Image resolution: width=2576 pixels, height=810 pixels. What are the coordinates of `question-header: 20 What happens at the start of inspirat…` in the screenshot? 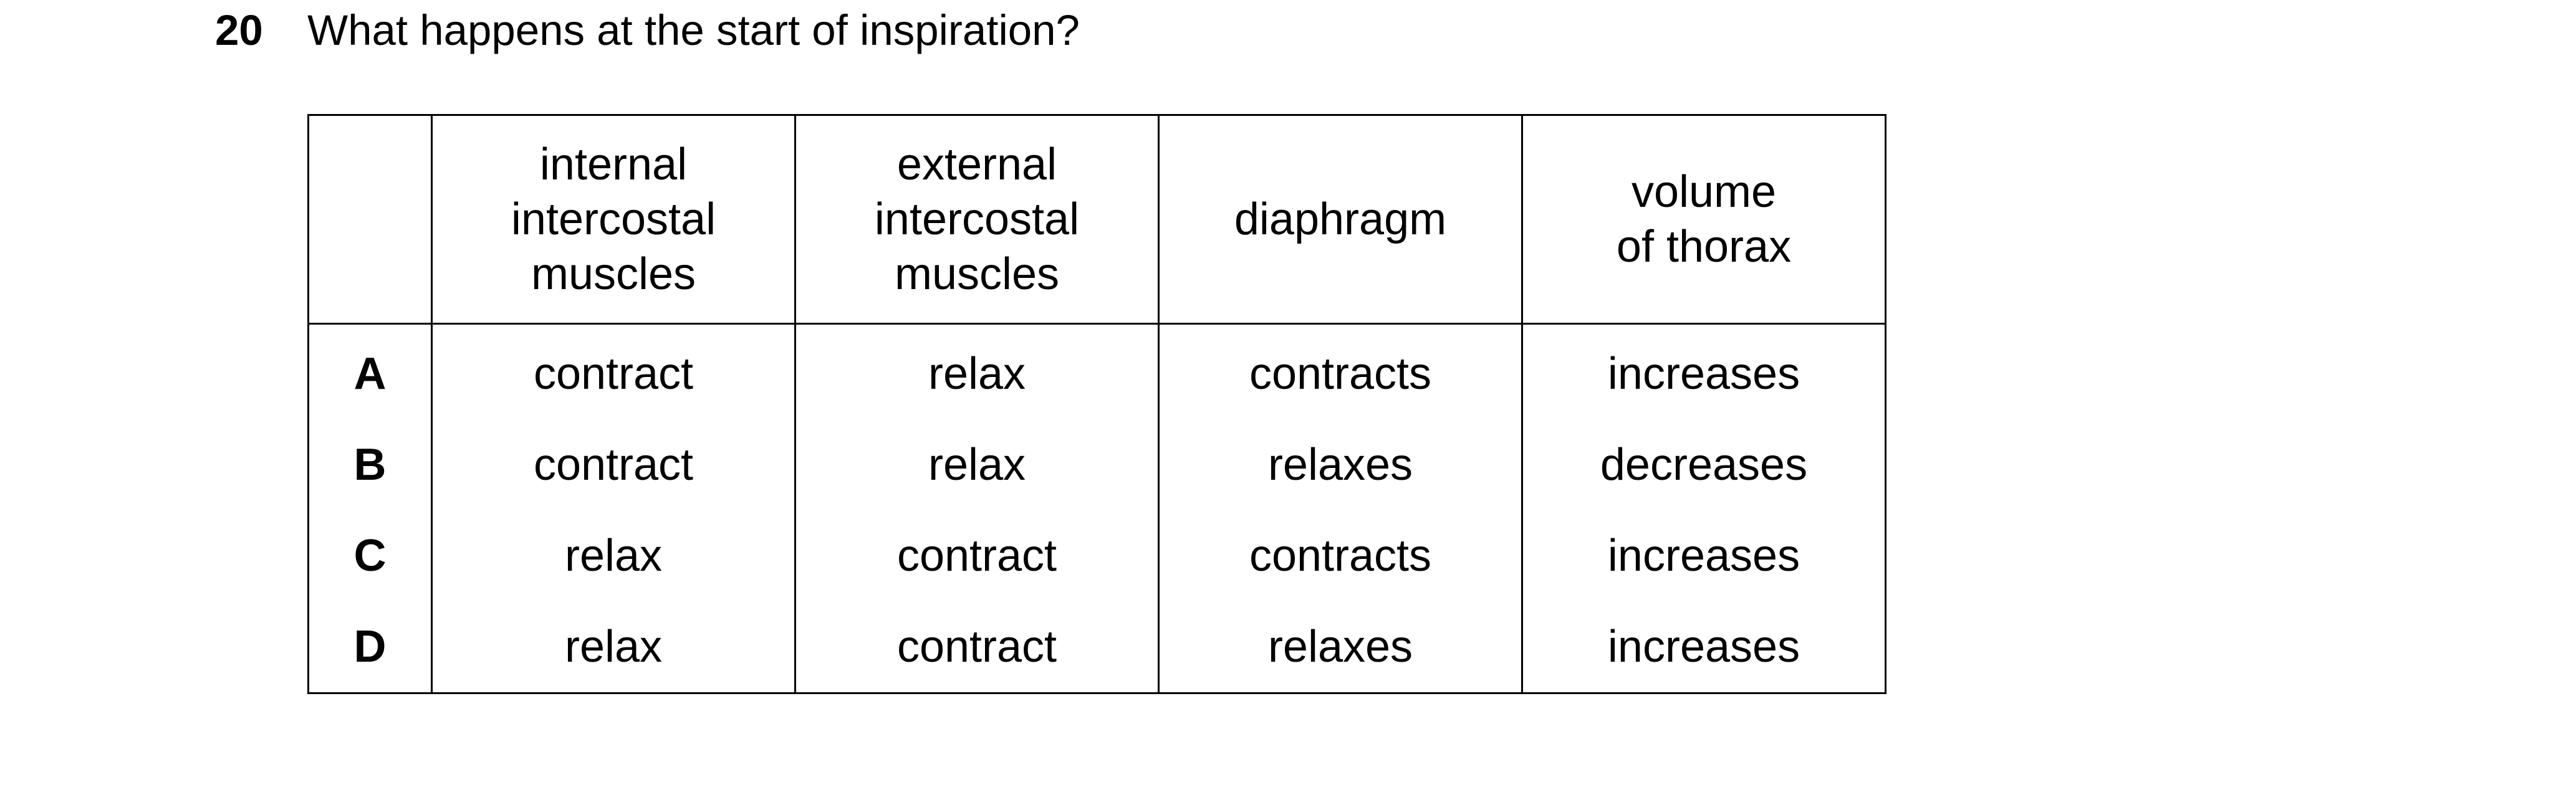 It's located at (647, 30).